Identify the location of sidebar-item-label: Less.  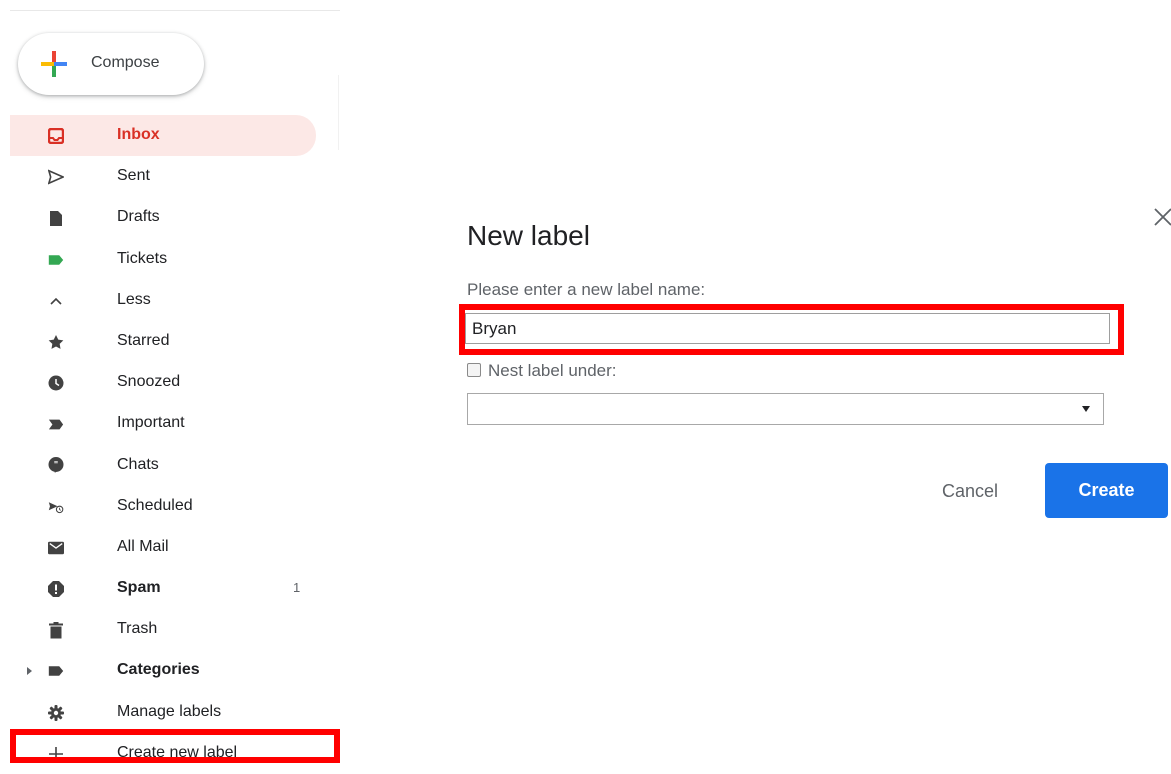
(134, 299).